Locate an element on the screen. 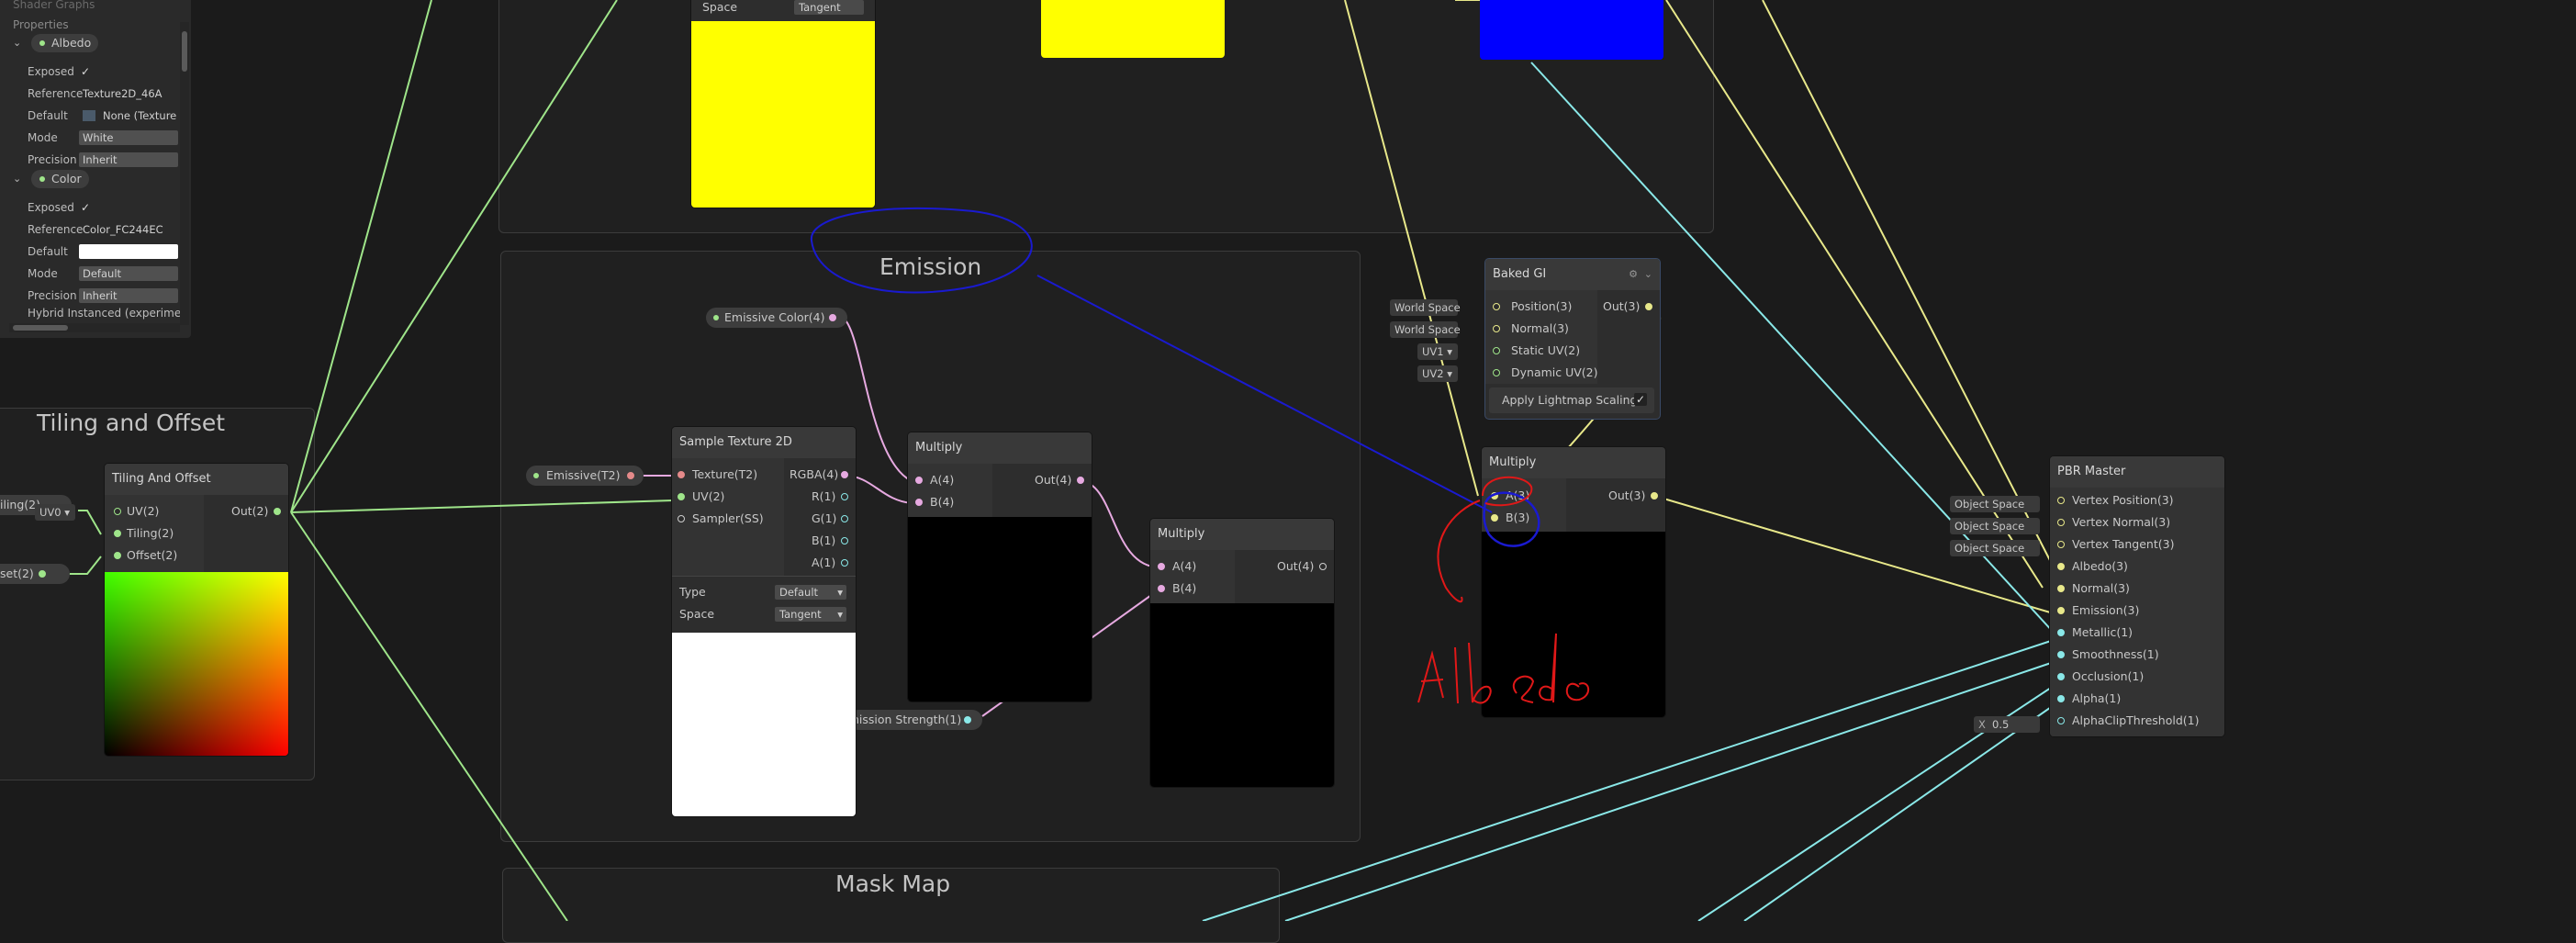 The image size is (2576, 943). annotation-blue-circle is located at coordinates (1511, 519).